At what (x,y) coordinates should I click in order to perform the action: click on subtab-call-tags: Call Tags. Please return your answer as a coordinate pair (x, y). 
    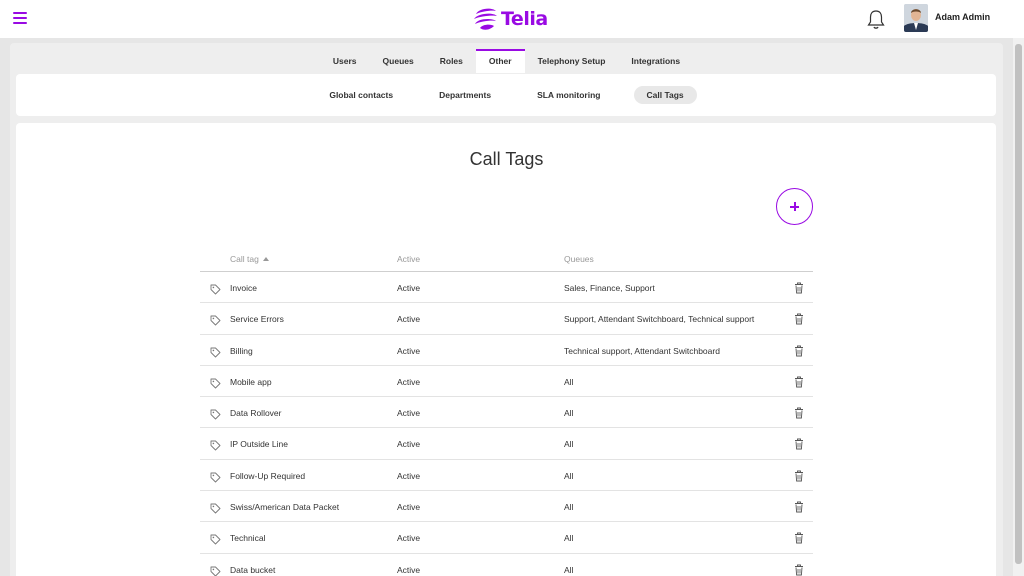
    Looking at the image, I should click on (665, 95).